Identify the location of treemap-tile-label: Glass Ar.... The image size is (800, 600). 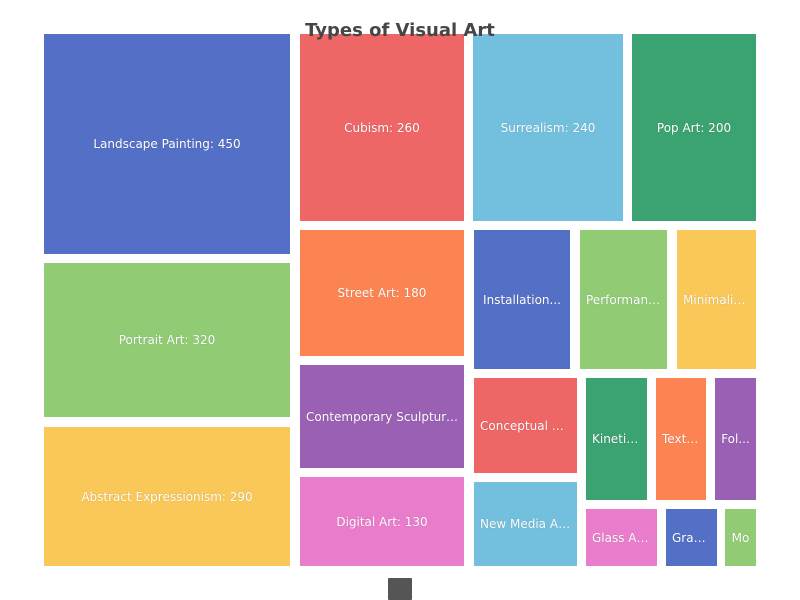
(622, 537).